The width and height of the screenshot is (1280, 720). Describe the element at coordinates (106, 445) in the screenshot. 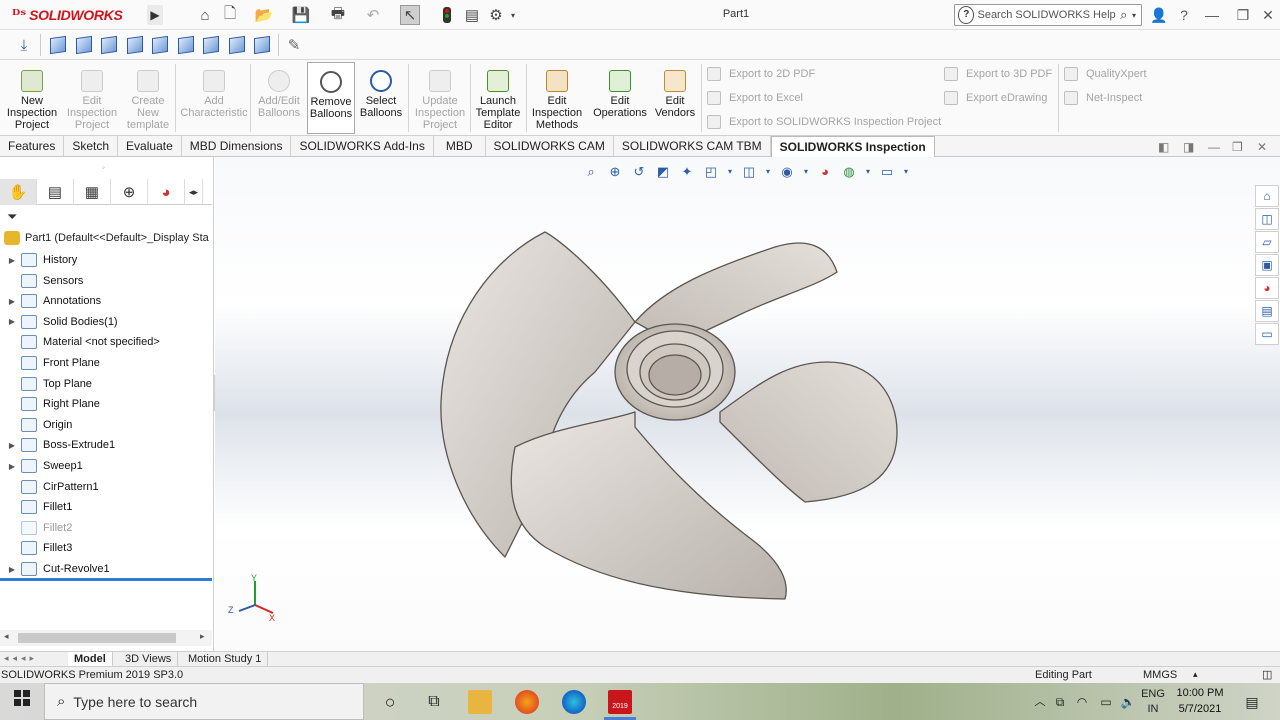

I see `tree-item: ▶ Boss-Extrude1` at that location.